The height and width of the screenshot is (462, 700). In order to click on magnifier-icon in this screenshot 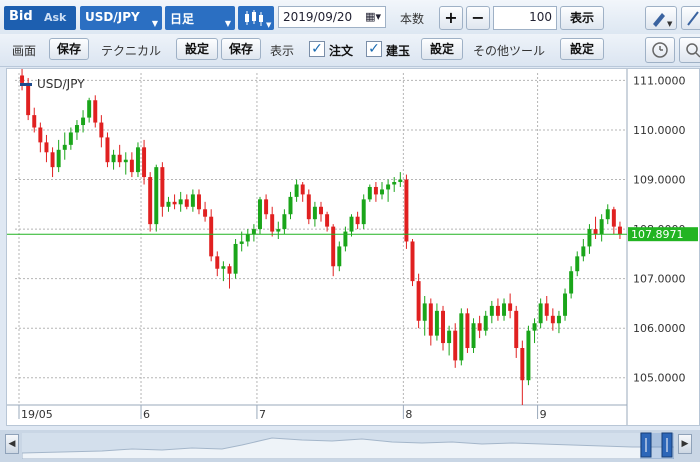, I will do `click(693, 50)`.